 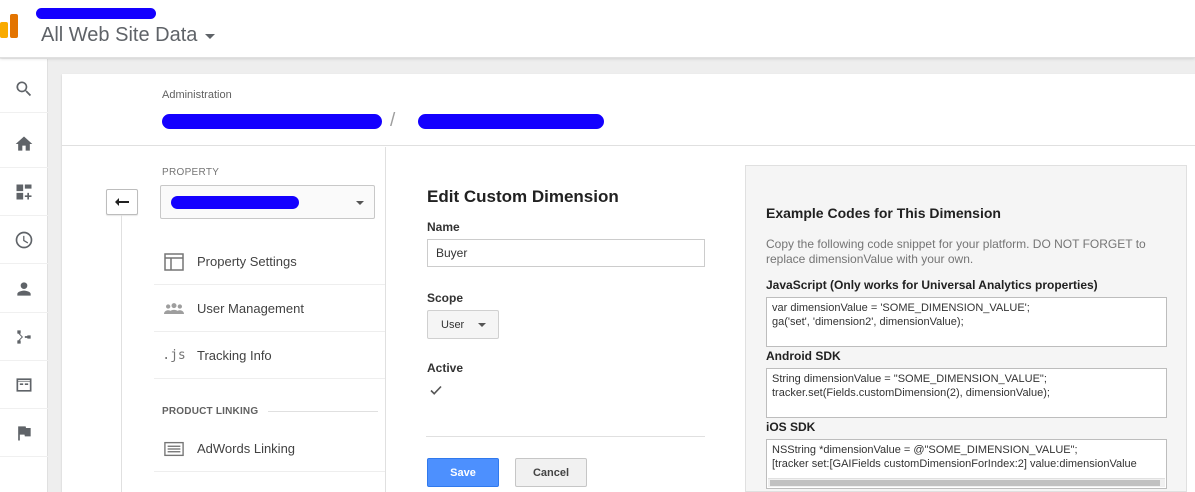 What do you see at coordinates (174, 355) in the screenshot?
I see `js-icon: .js` at bounding box center [174, 355].